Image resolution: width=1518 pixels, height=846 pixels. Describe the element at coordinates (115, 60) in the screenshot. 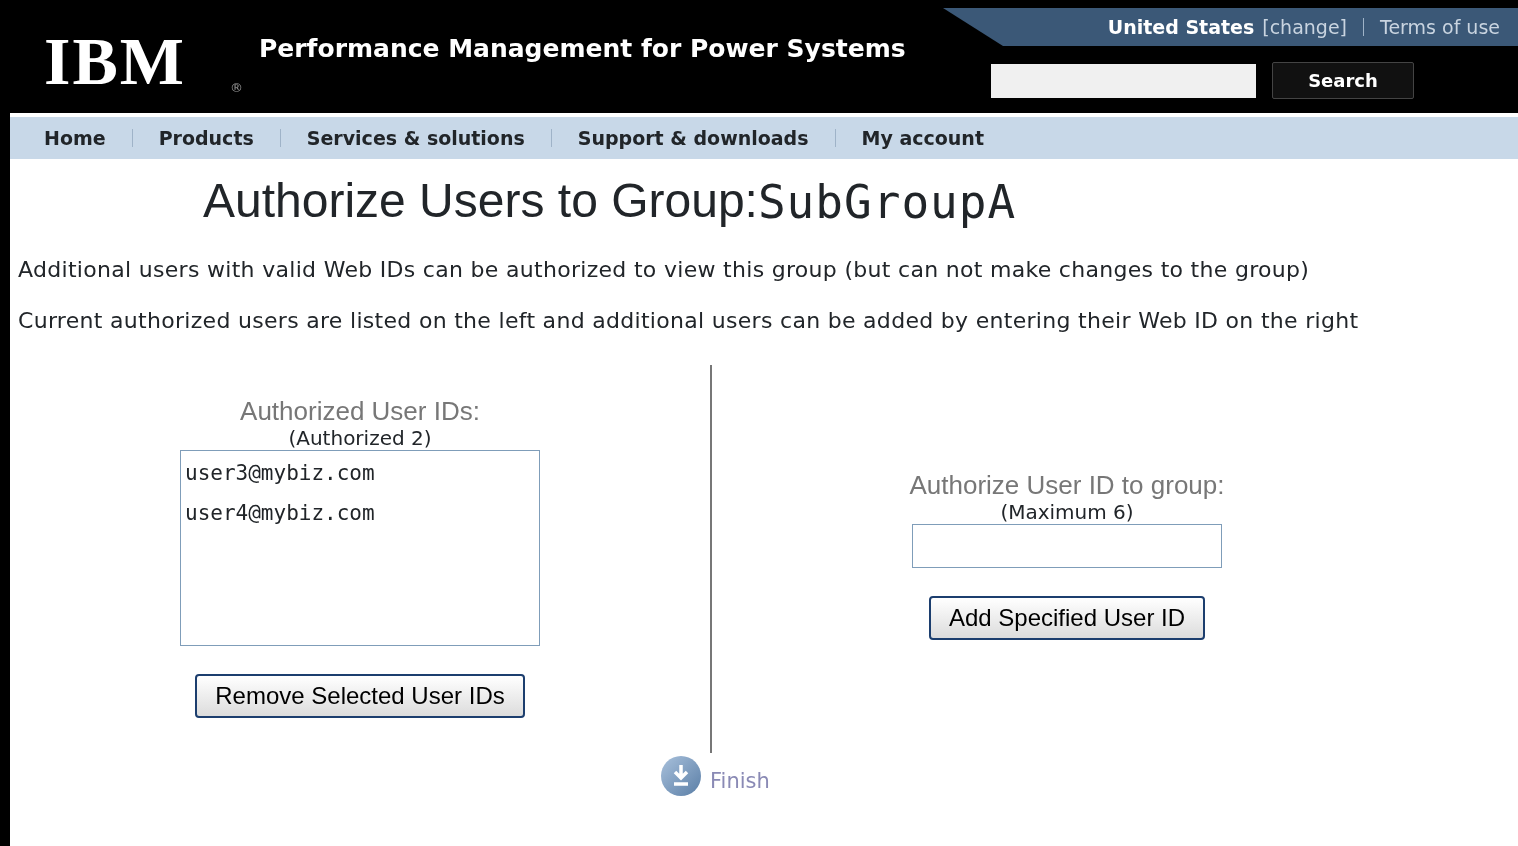

I see `logo: IBM` at that location.